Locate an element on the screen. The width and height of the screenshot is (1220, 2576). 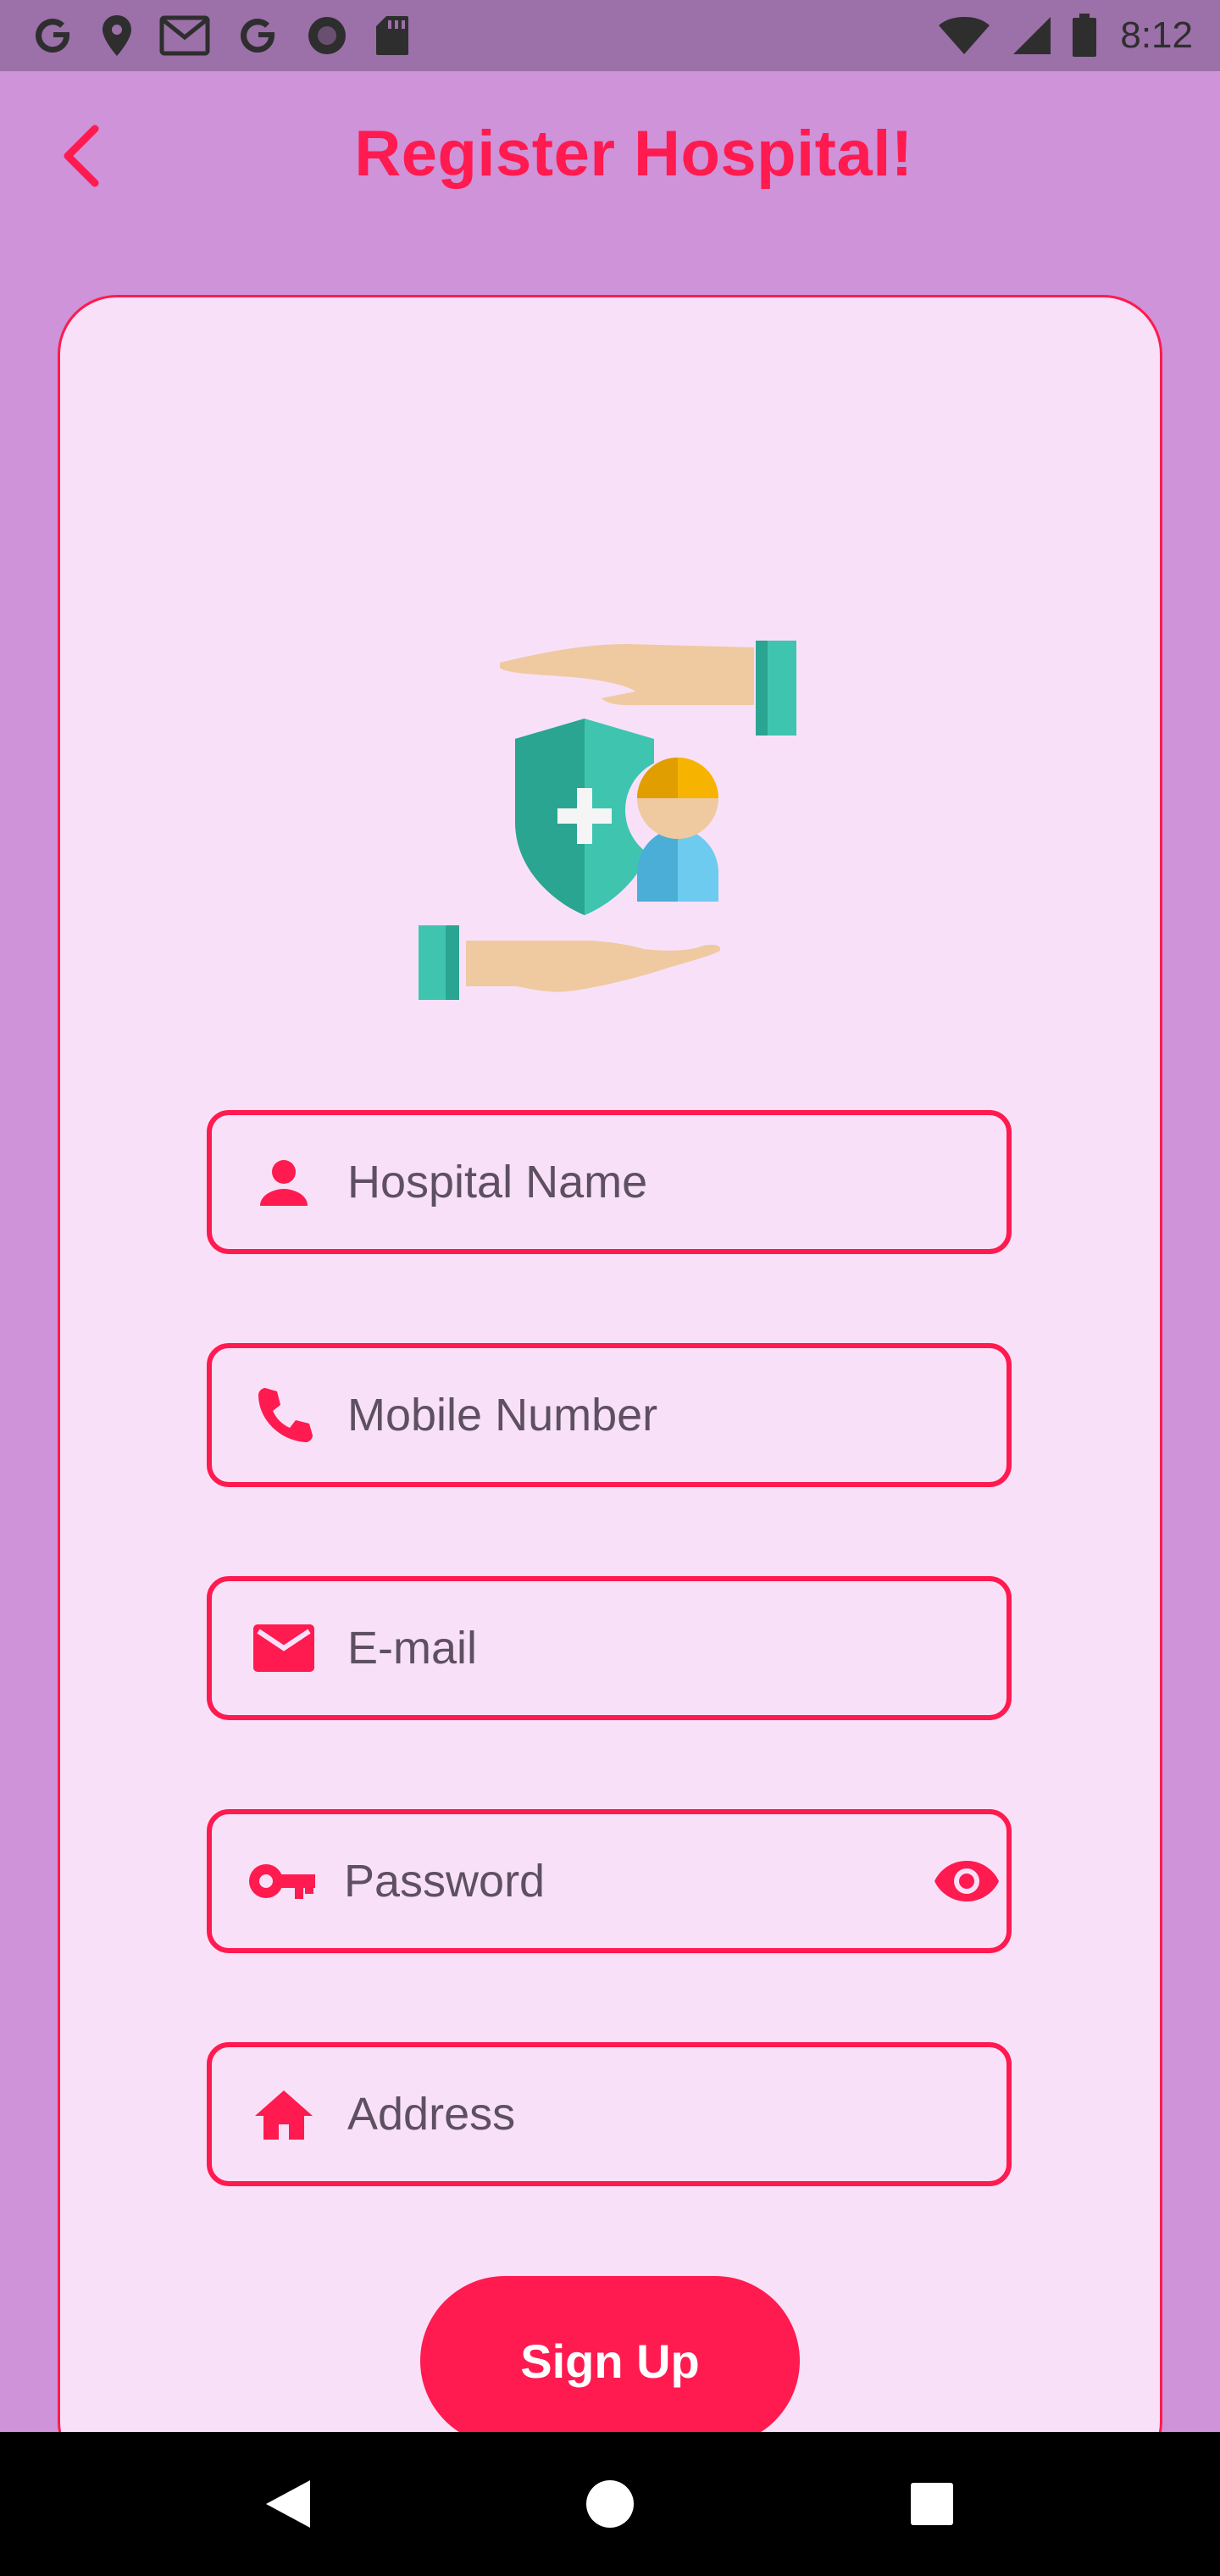
email-field is located at coordinates (609, 1648).